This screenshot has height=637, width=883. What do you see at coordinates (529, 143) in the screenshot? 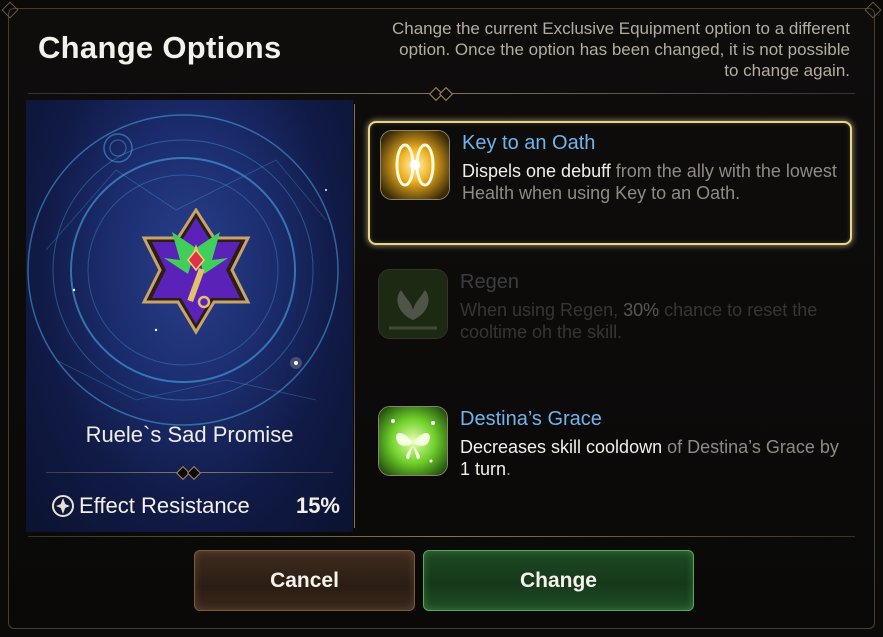
I see `option-title: Key to an Oath` at bounding box center [529, 143].